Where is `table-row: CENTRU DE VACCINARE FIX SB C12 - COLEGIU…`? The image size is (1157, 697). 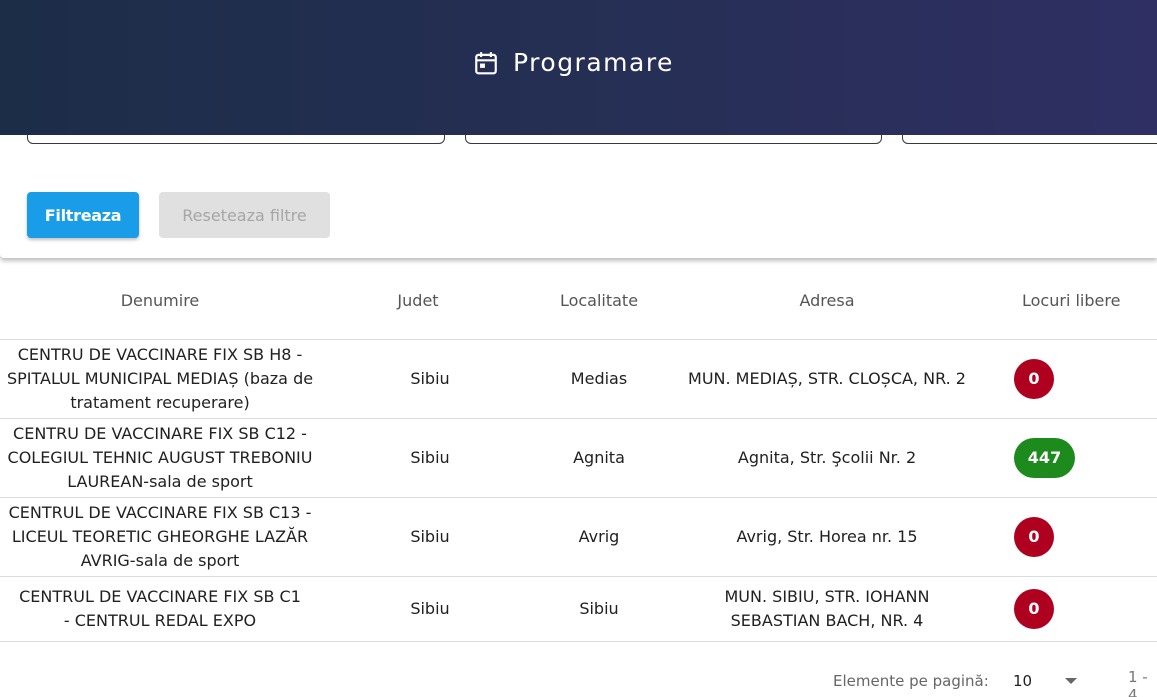 table-row: CENTRU DE VACCINARE FIX SB C12 - COLEGIU… is located at coordinates (578, 458).